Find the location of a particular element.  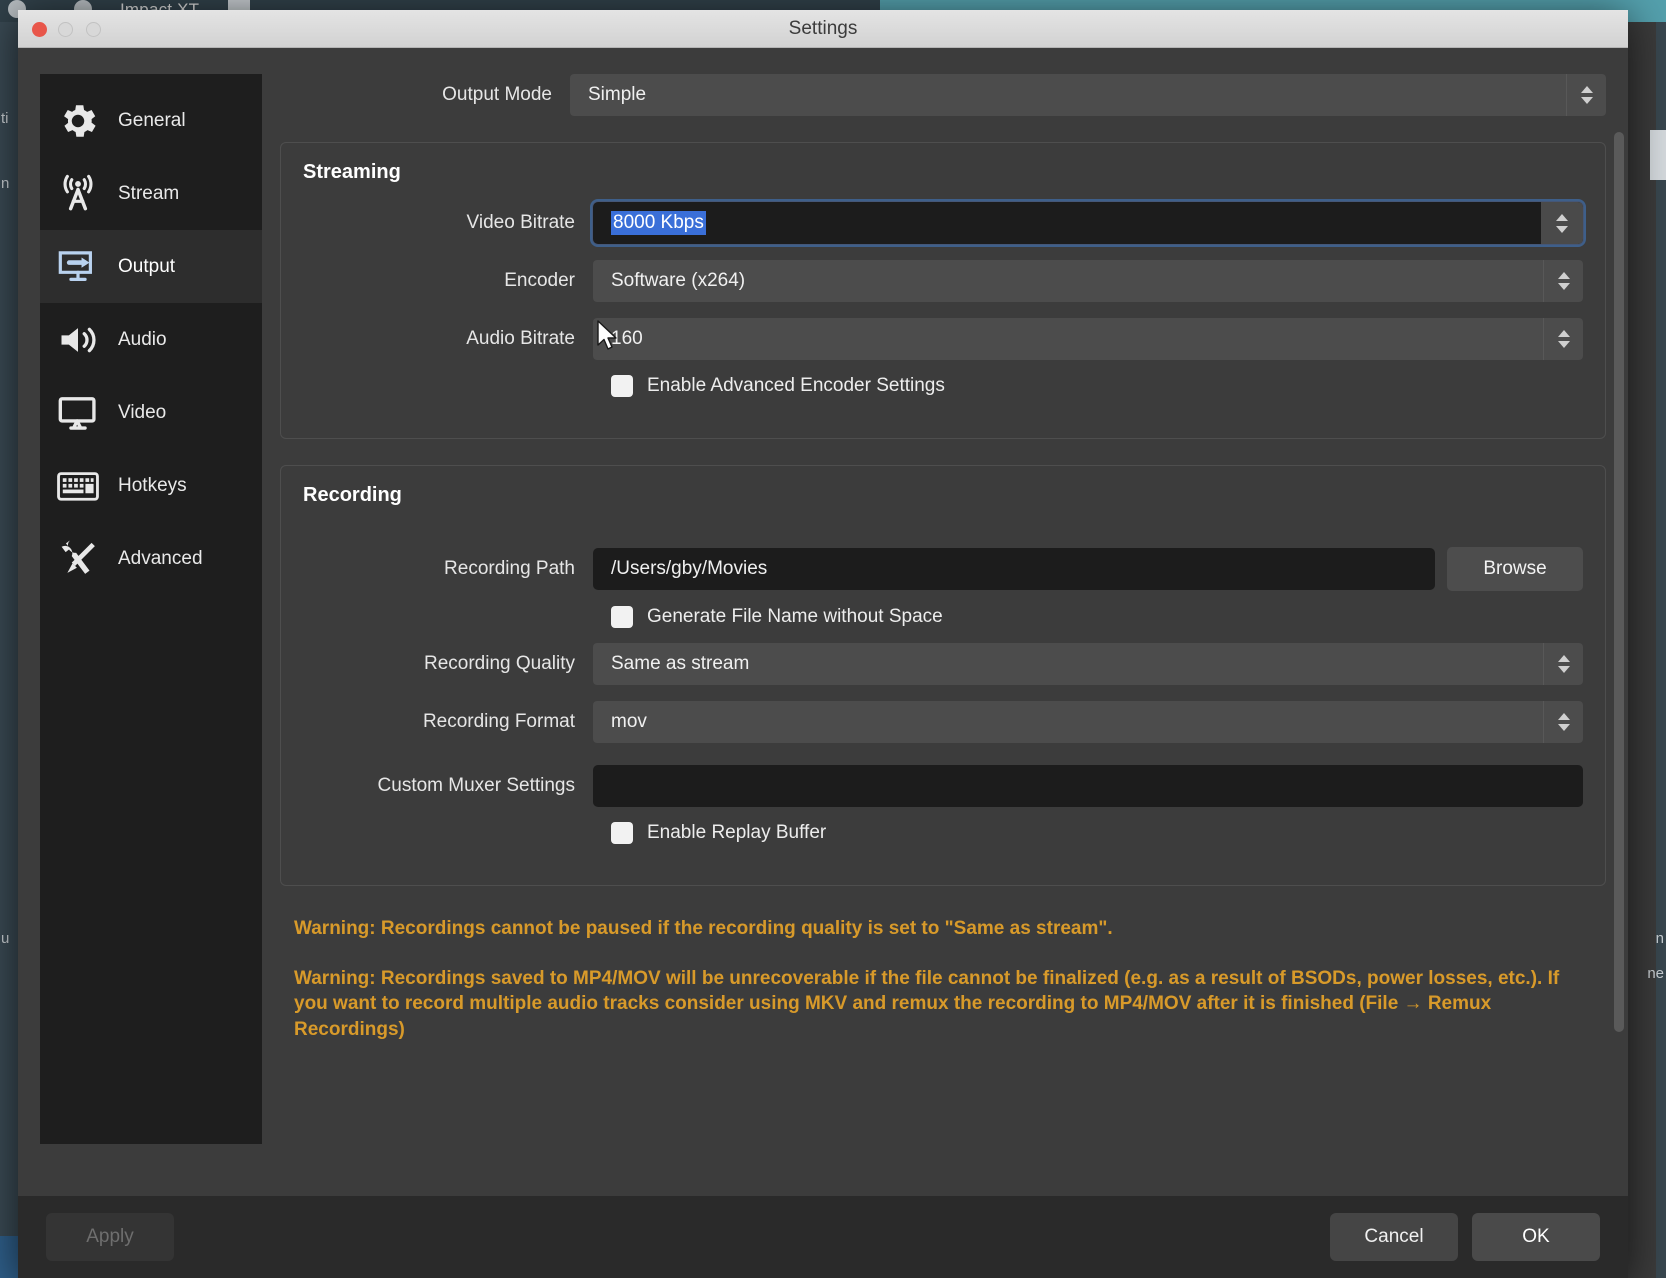

recording-quality-label: Recording Quality is located at coordinates (499, 663).